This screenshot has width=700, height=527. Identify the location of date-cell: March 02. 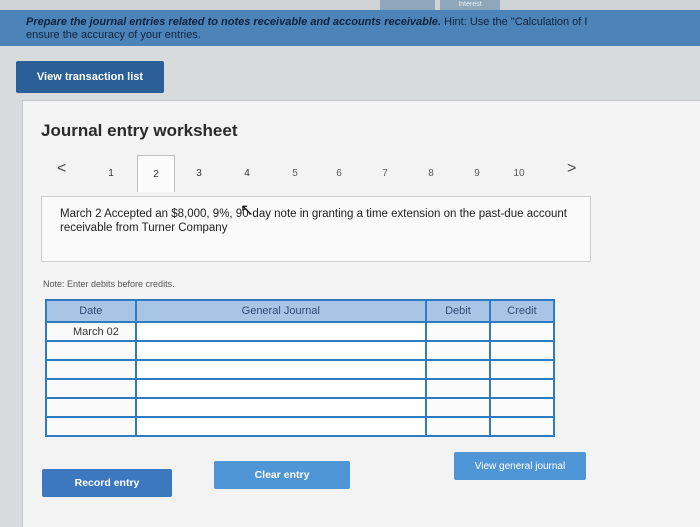
(91, 331).